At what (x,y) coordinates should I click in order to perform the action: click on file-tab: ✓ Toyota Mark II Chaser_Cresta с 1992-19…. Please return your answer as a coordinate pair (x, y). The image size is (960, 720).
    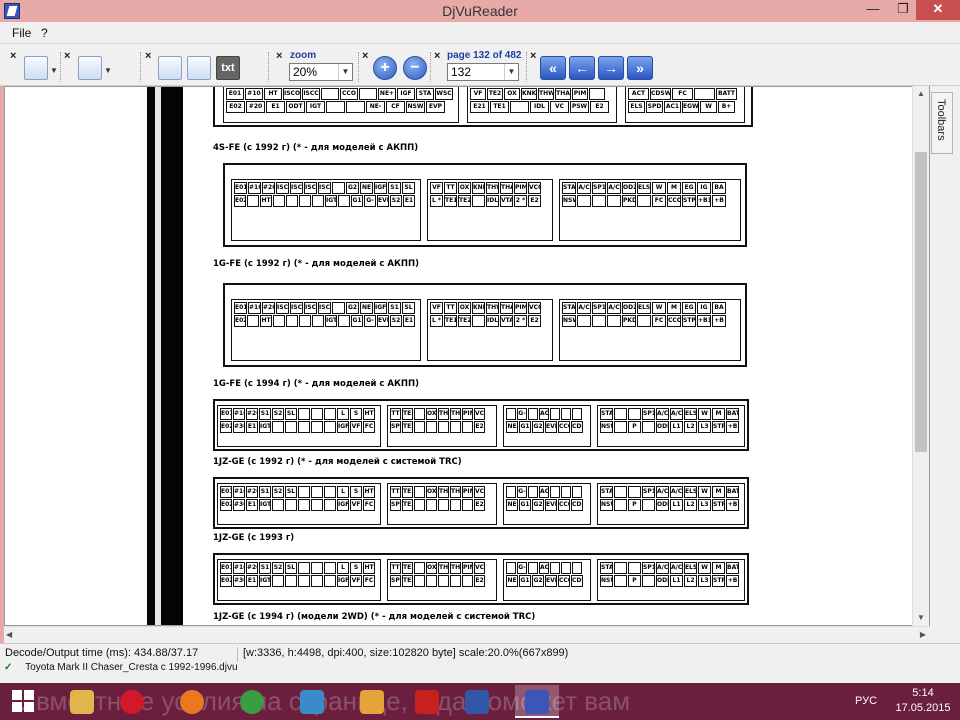
    Looking at the image, I should click on (121, 671).